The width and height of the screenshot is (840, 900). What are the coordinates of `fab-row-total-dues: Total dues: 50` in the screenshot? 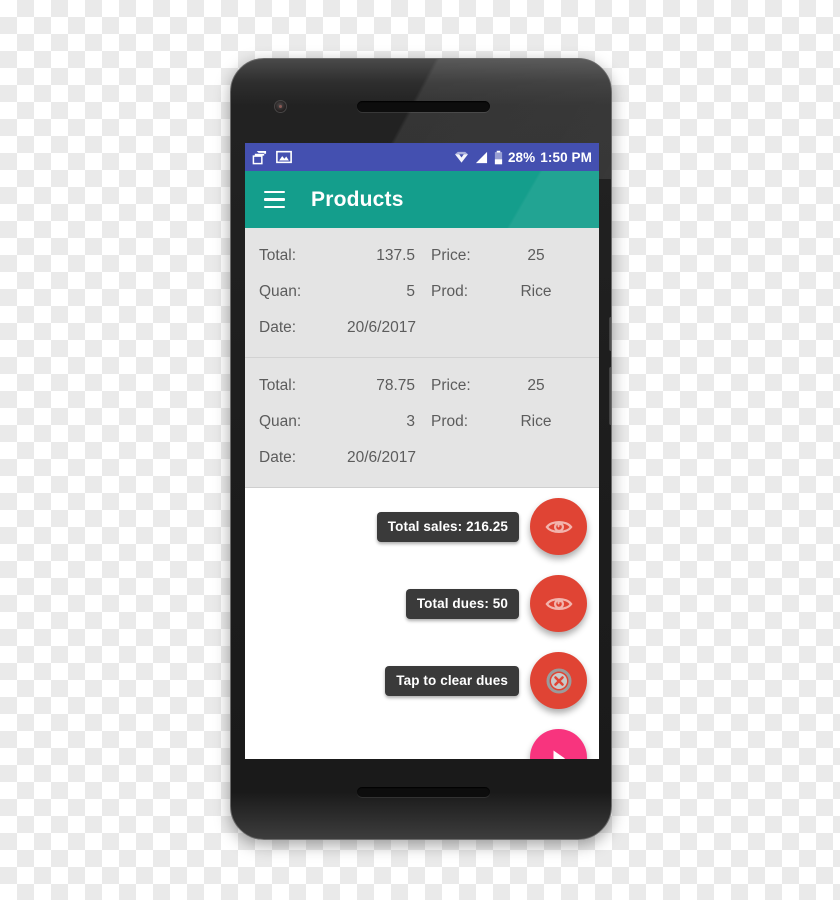 It's located at (496, 603).